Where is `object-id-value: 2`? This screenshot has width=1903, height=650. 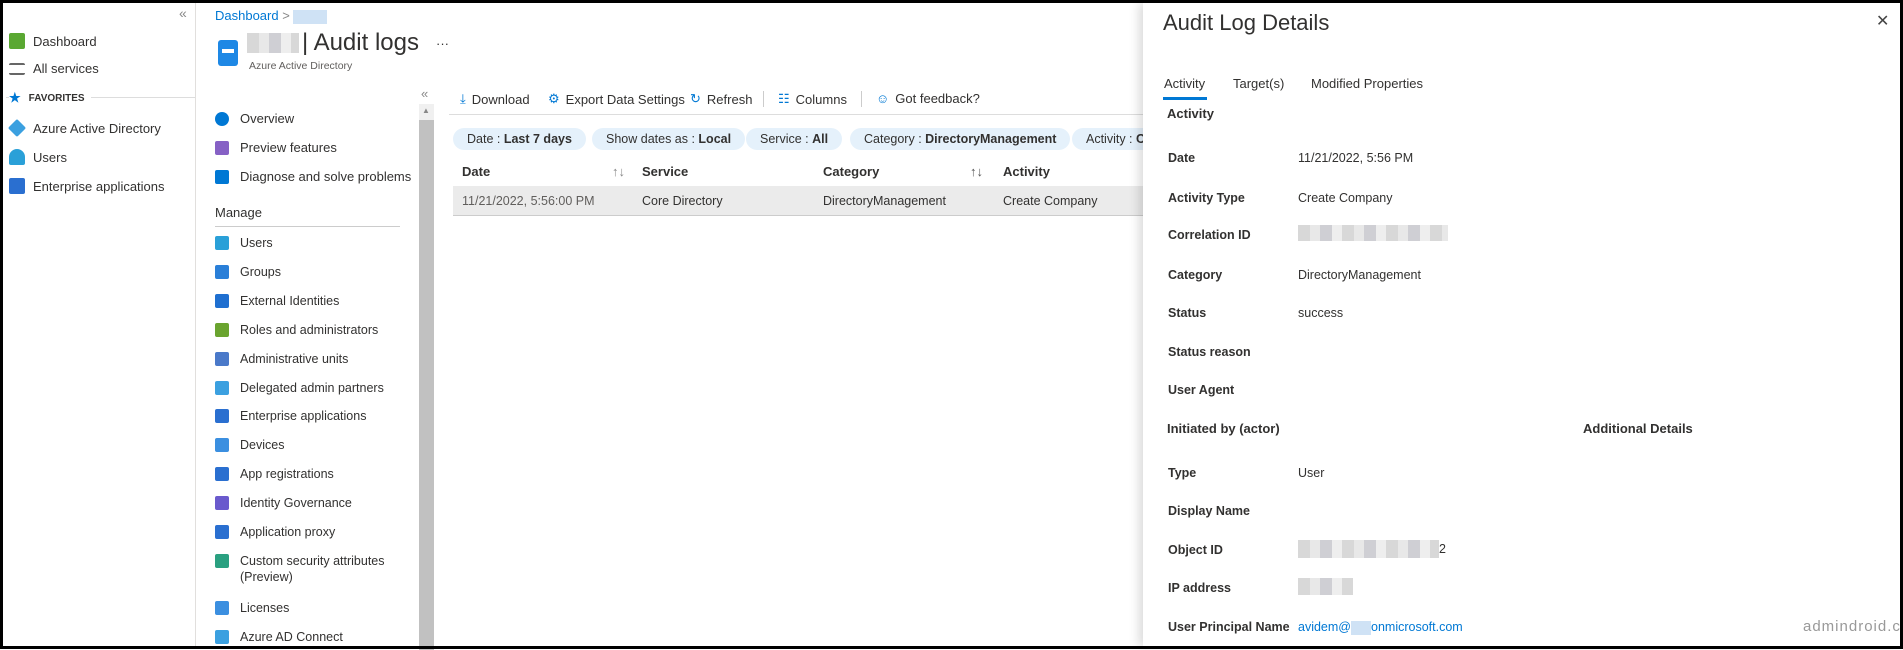 object-id-value: 2 is located at coordinates (1372, 549).